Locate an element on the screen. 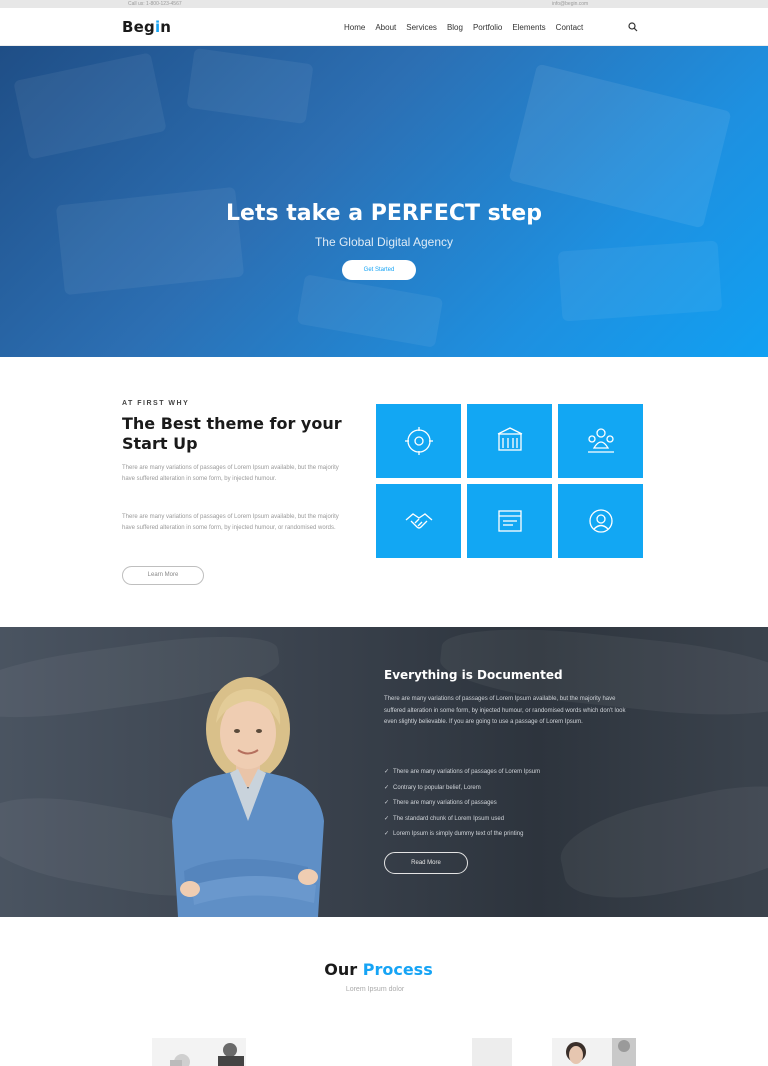 The width and height of the screenshot is (768, 1066). background-streak is located at coordinates (660, 842).